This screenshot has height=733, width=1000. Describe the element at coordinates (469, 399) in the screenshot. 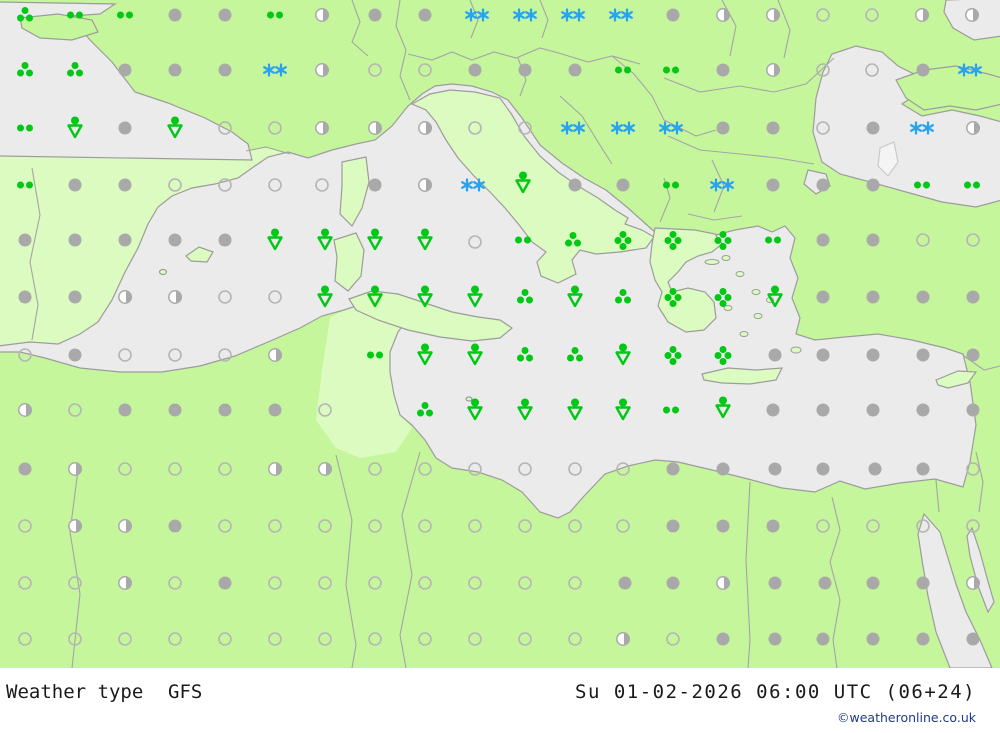

I see `land-malta` at that location.